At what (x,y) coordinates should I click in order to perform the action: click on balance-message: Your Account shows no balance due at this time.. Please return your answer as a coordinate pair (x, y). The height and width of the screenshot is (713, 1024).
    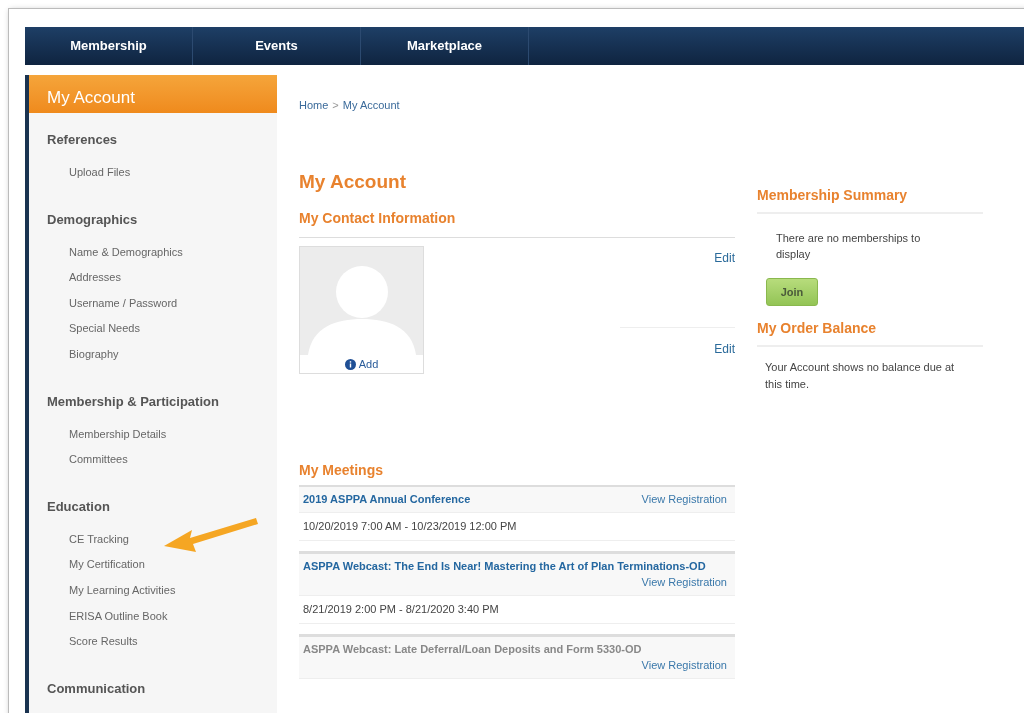
    Looking at the image, I should click on (860, 376).